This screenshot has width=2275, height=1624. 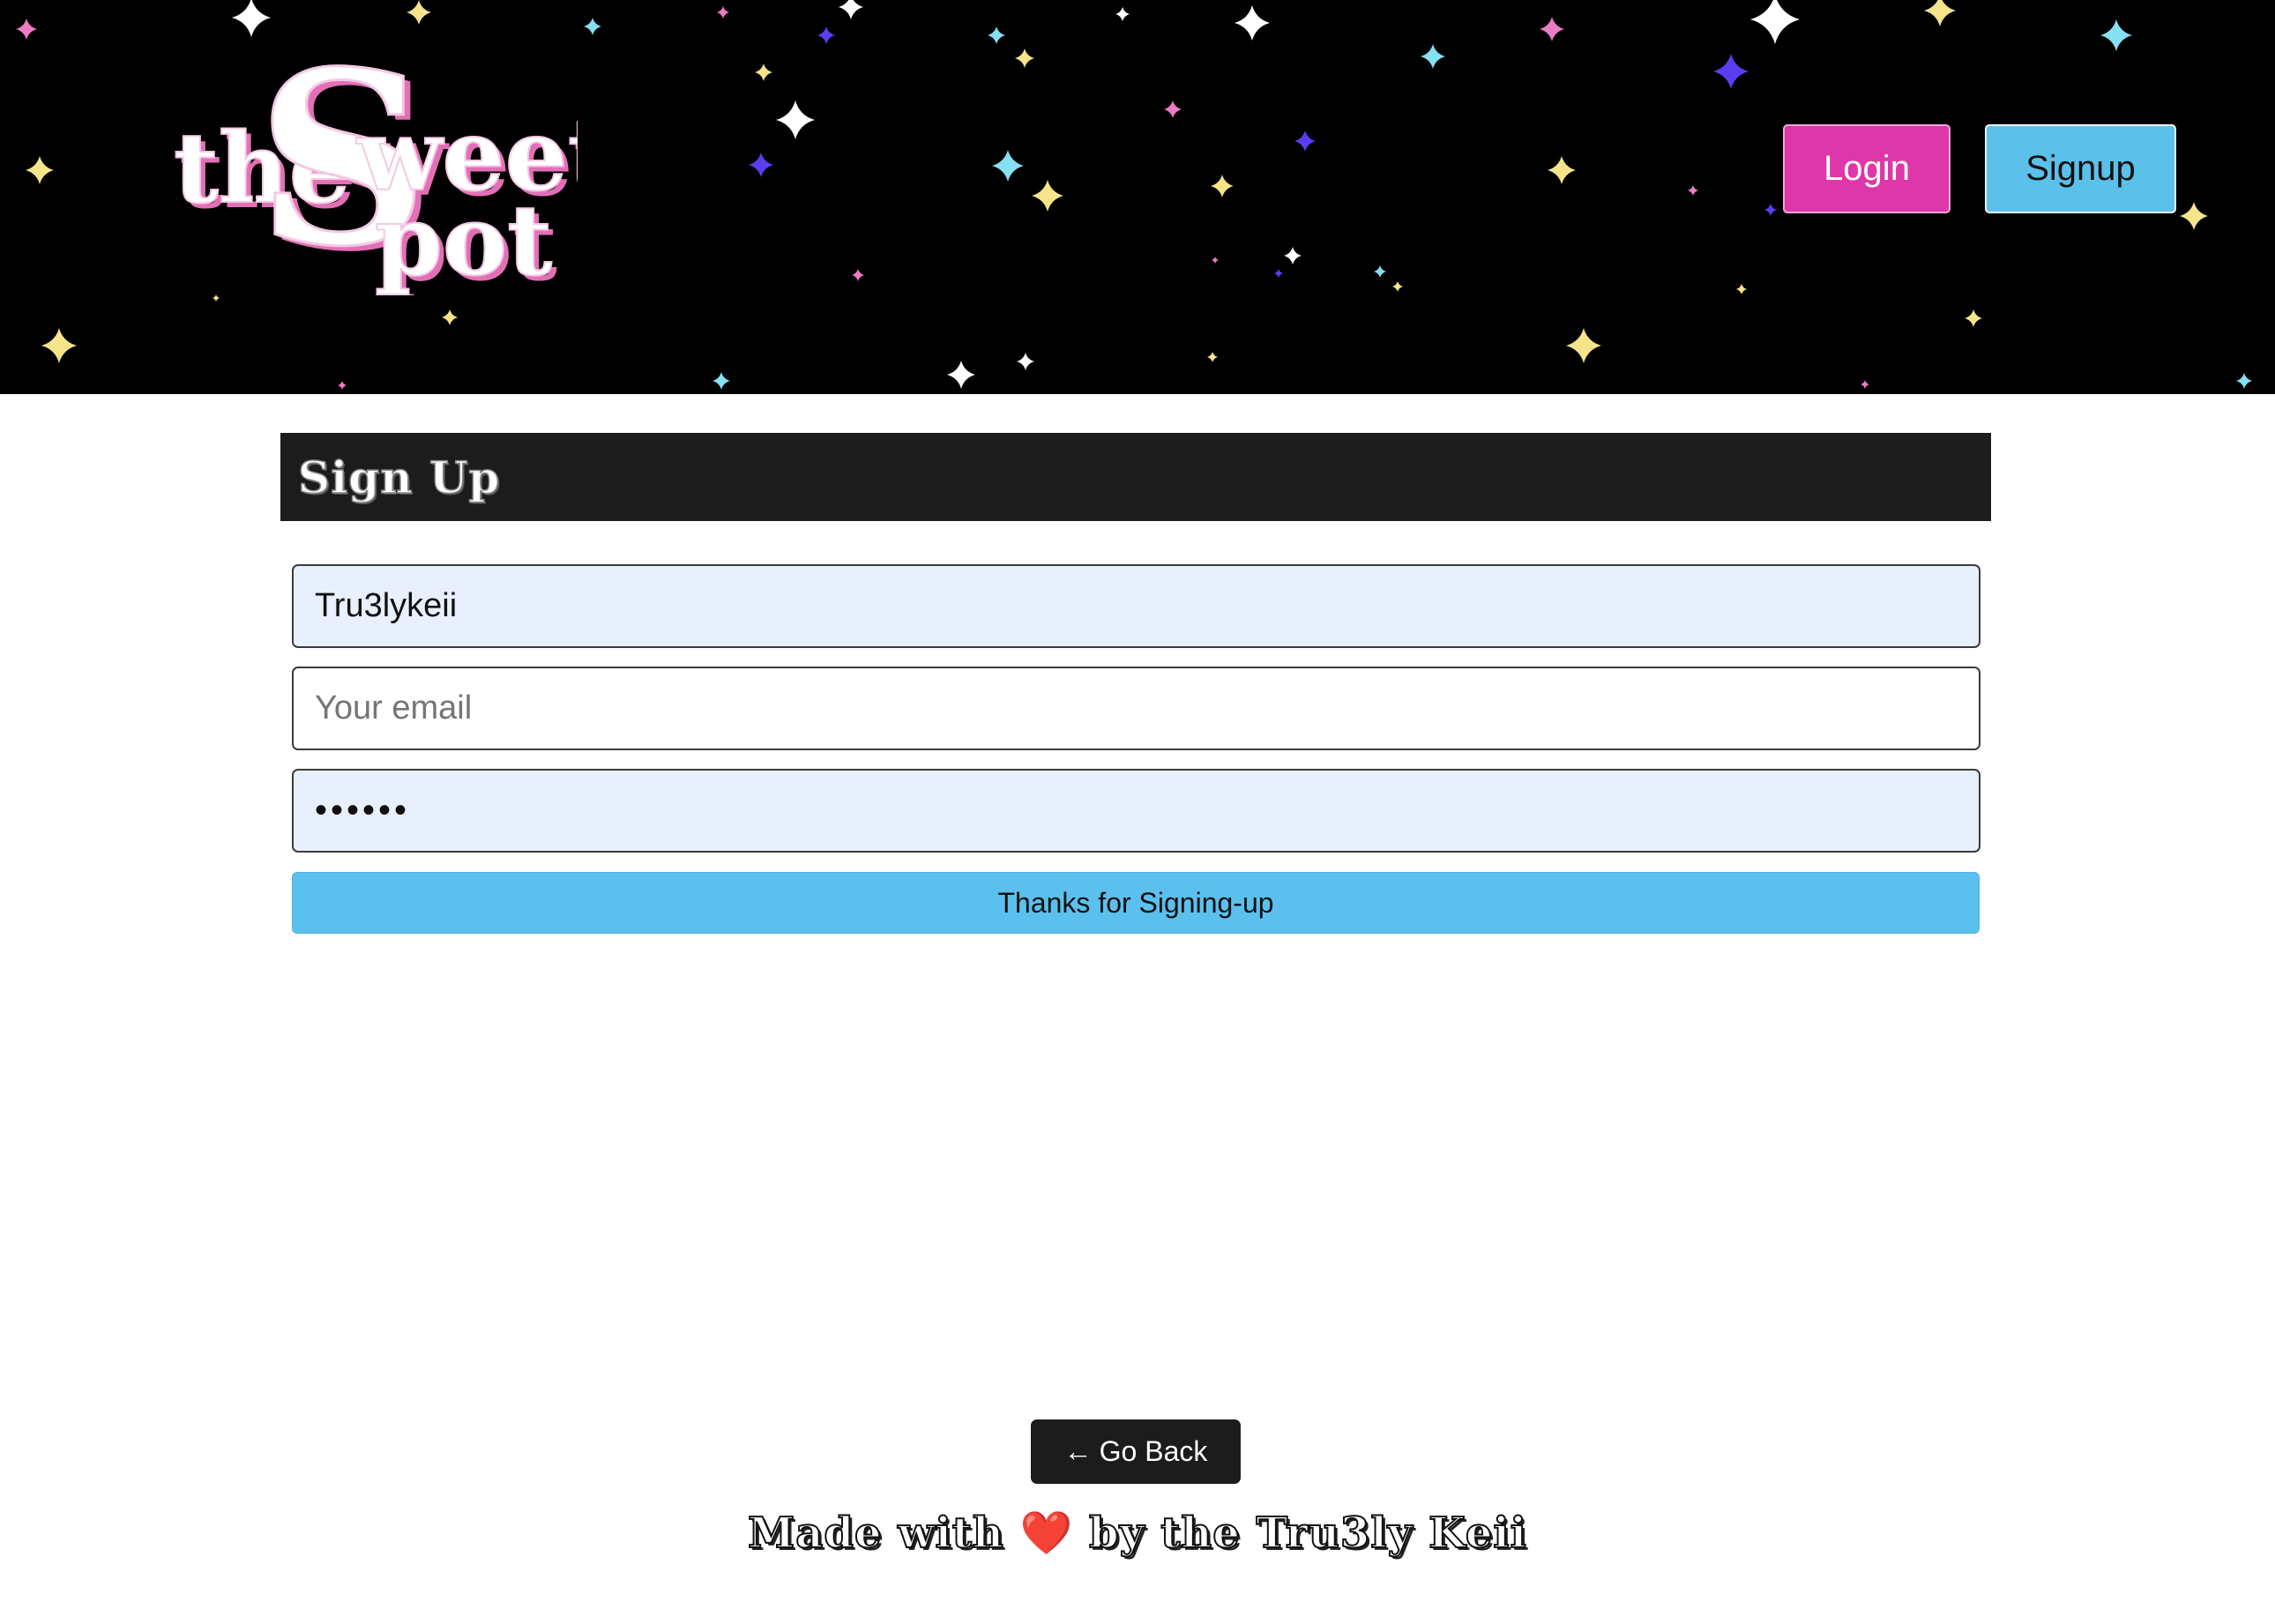 I want to click on footer-by-text: by the Tru3ly Keii, so click(x=1307, y=1533).